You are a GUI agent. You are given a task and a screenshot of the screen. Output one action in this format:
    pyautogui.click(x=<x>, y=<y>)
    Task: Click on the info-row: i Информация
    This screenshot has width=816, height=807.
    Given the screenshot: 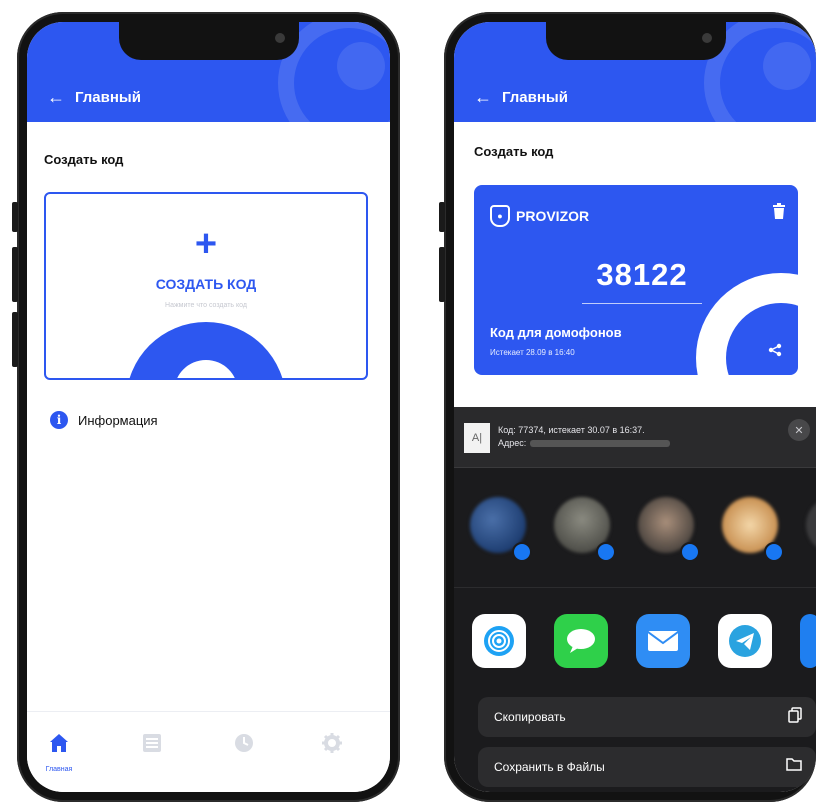 What is the action you would take?
    pyautogui.click(x=104, y=420)
    